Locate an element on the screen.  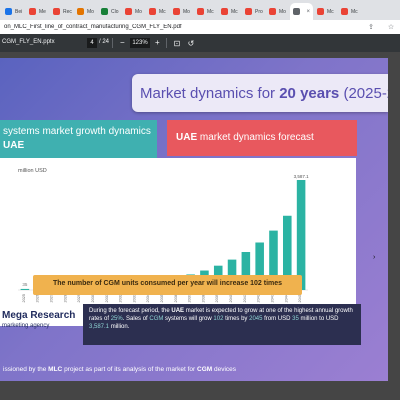
zoom-in-button: + is located at coordinates (157, 42).